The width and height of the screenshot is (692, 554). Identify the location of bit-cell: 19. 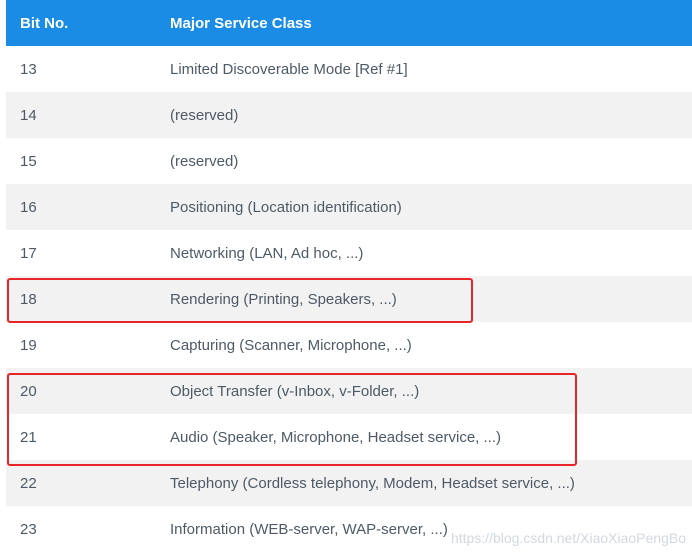
(28, 345).